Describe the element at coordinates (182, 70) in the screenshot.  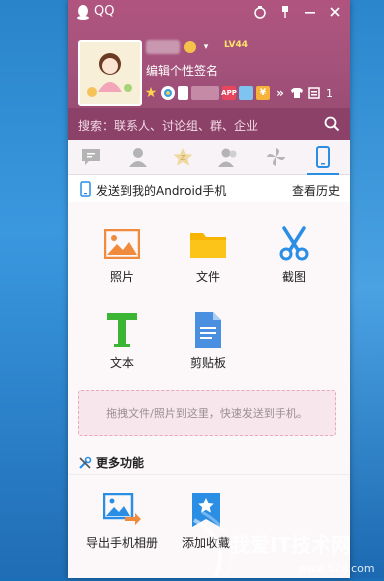
I see `signature-text: 编辑个性签名` at that location.